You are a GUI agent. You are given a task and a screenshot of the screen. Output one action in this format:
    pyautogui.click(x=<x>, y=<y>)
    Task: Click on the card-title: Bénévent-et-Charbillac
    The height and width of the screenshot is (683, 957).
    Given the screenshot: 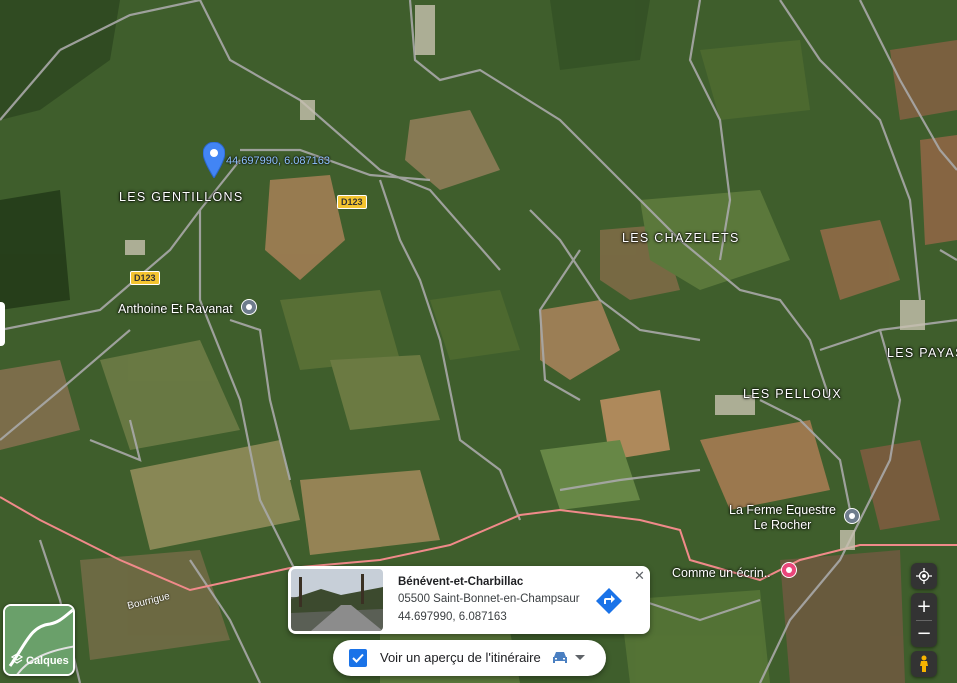 What is the action you would take?
    pyautogui.click(x=461, y=582)
    